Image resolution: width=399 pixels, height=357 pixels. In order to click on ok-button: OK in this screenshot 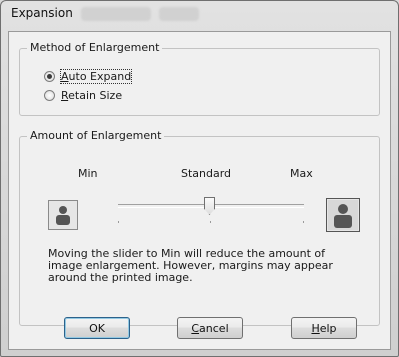, I will do `click(97, 328)`.